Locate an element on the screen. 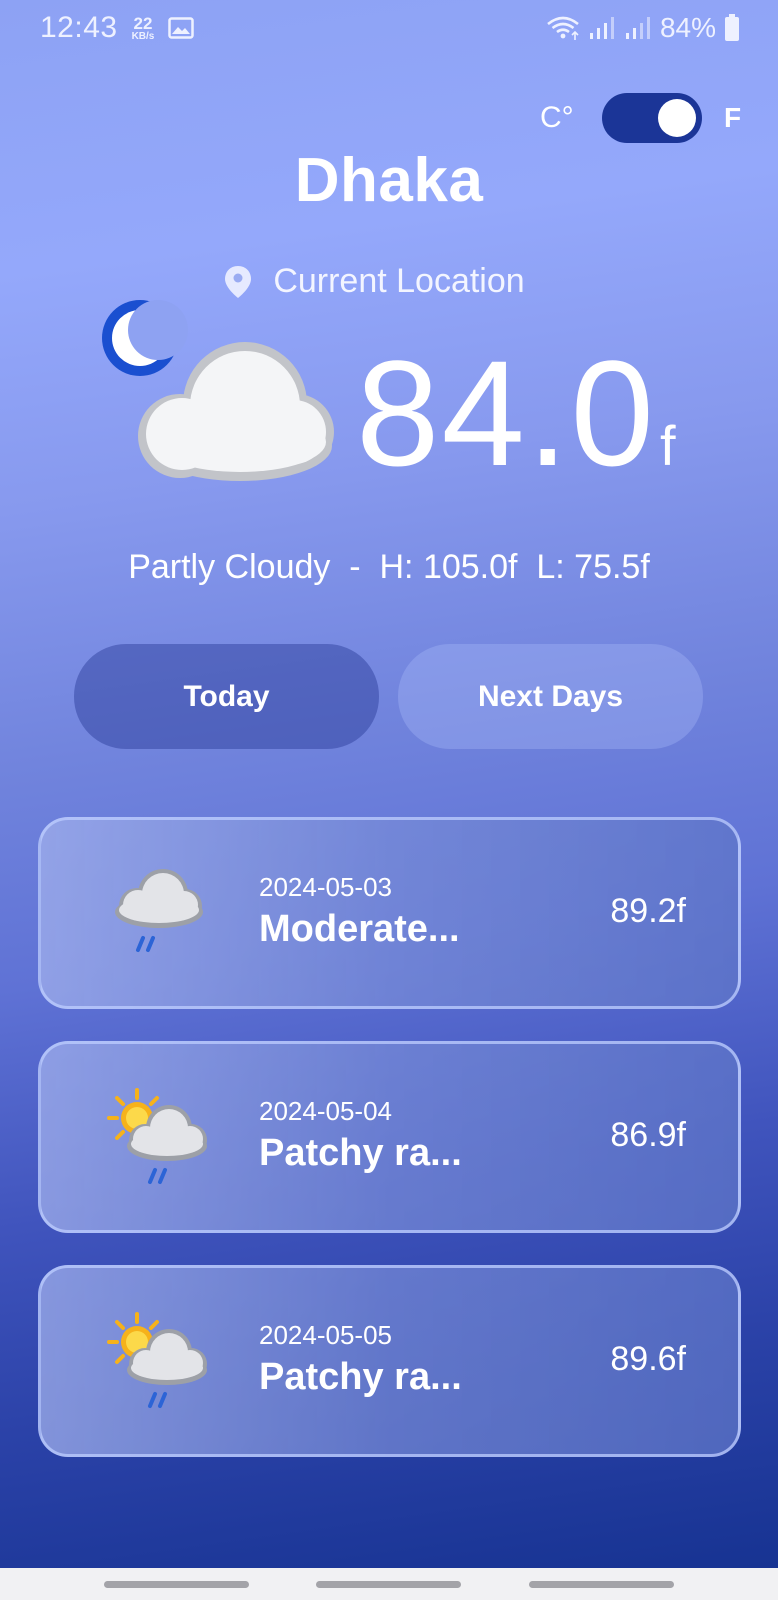 The width and height of the screenshot is (778, 1600). battery-percent: 84% is located at coordinates (687, 27).